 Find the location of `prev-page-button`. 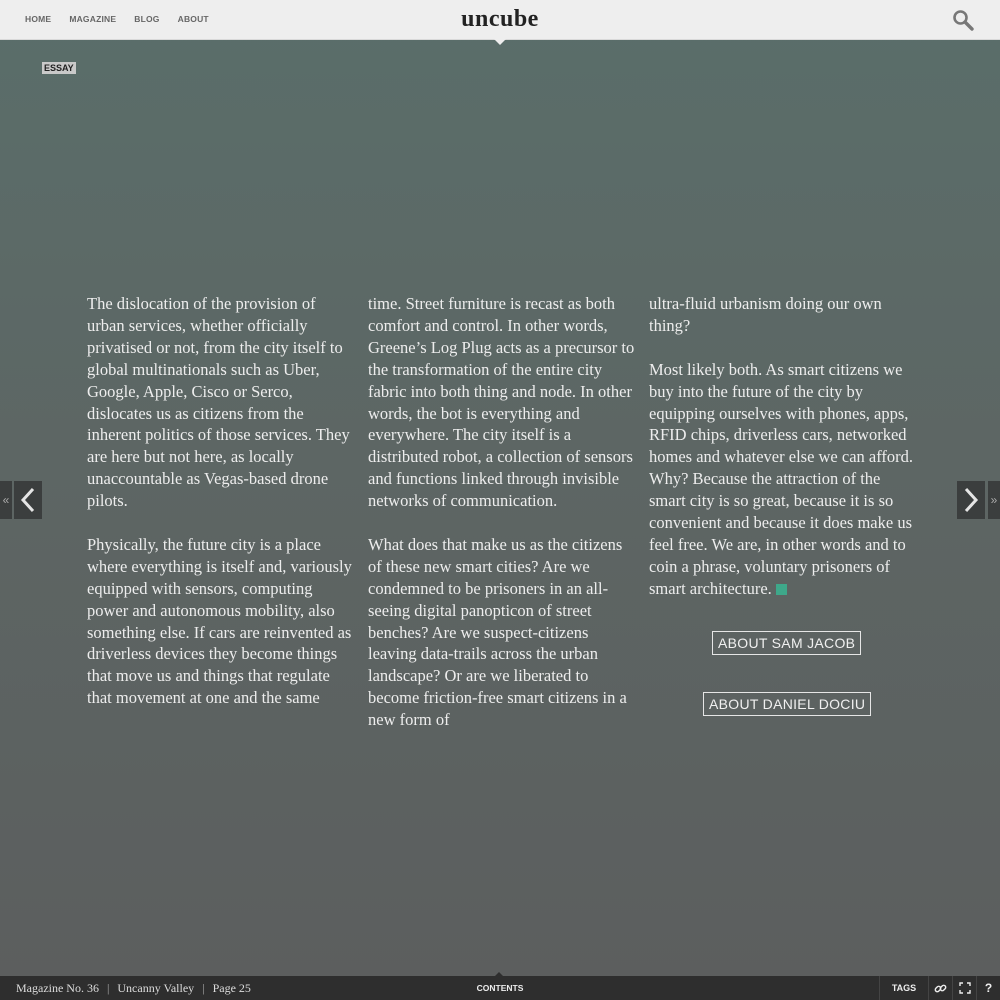

prev-page-button is located at coordinates (28, 500).